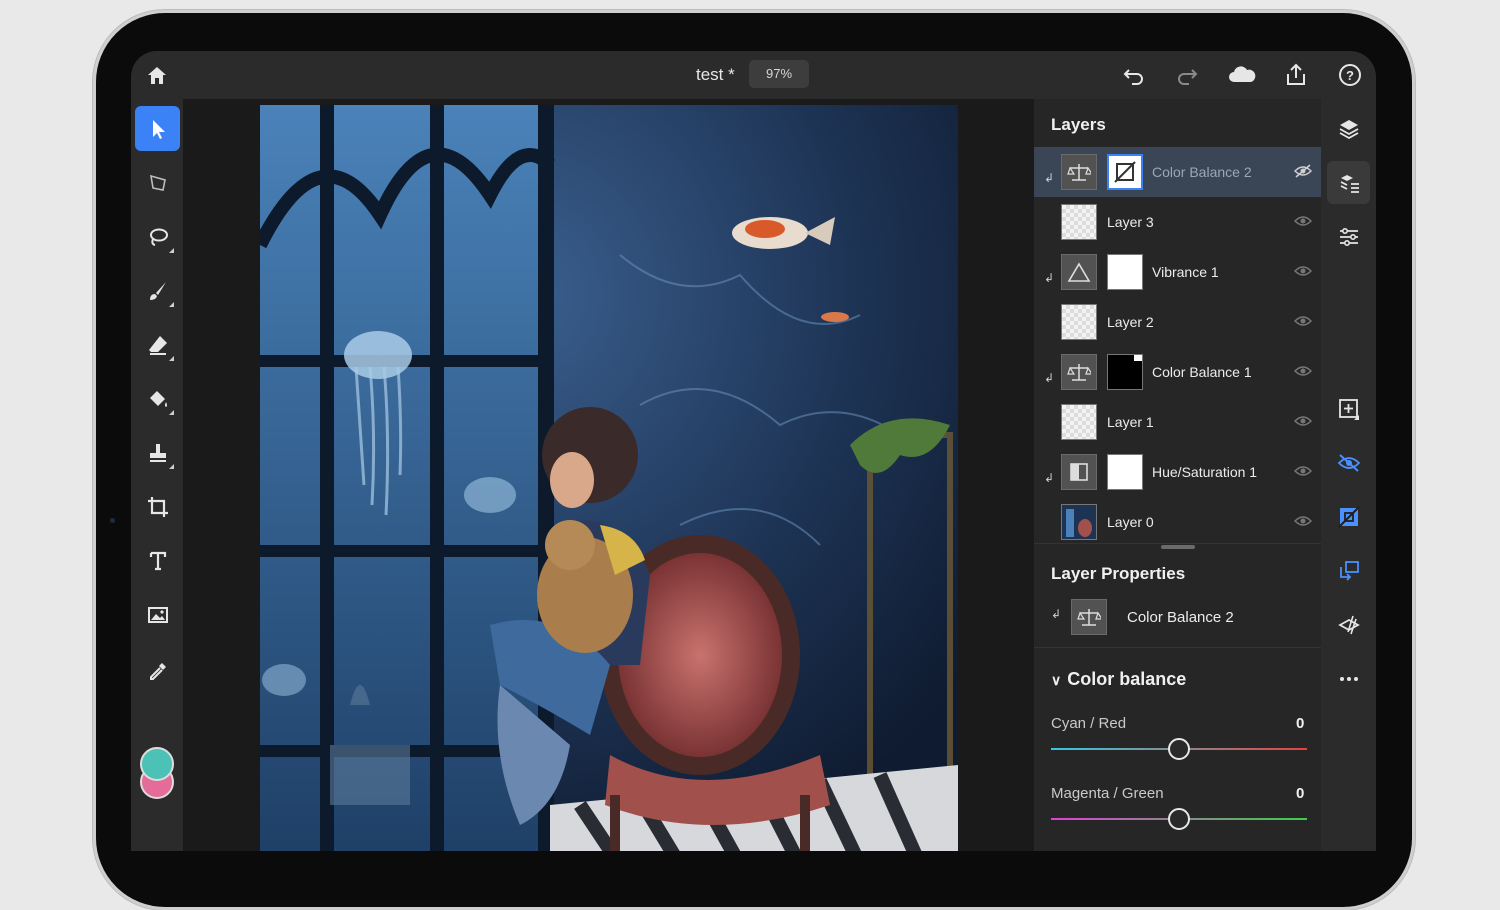  I want to click on add-layer-button, so click(1348, 408).